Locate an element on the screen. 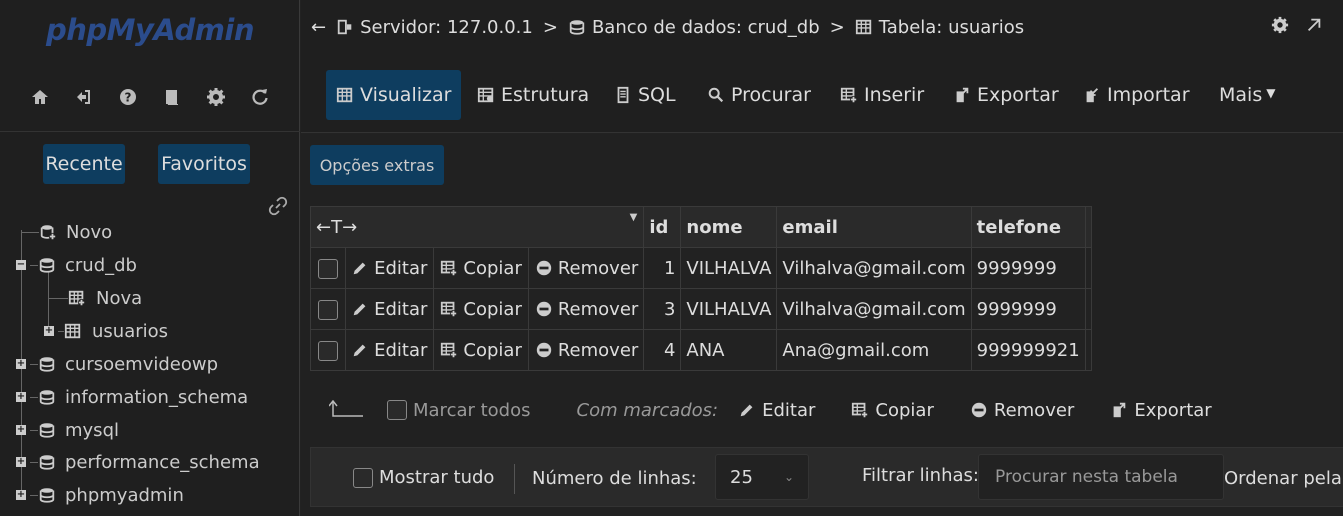 Image resolution: width=1343 pixels, height=516 pixels. row-actions-cell: Editar Copiar Remover is located at coordinates (495, 268).